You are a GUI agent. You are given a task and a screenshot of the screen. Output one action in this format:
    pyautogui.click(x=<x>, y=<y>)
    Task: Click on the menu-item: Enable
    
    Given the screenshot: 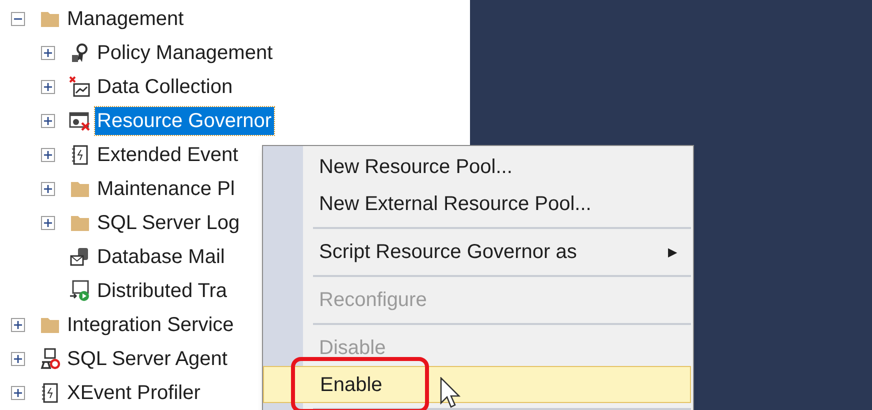 What is the action you would take?
    pyautogui.click(x=477, y=384)
    